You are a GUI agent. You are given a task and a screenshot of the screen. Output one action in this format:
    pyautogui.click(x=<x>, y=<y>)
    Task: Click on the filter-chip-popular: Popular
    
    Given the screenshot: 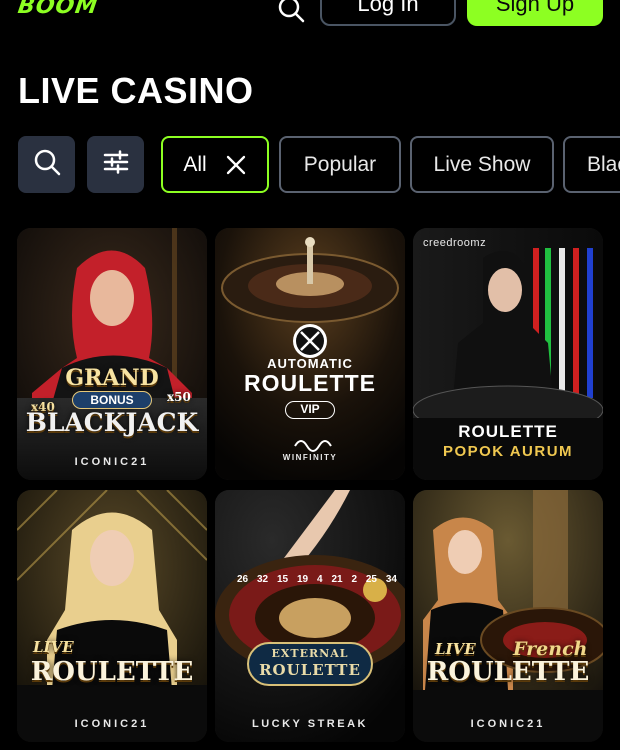 What is the action you would take?
    pyautogui.click(x=340, y=164)
    